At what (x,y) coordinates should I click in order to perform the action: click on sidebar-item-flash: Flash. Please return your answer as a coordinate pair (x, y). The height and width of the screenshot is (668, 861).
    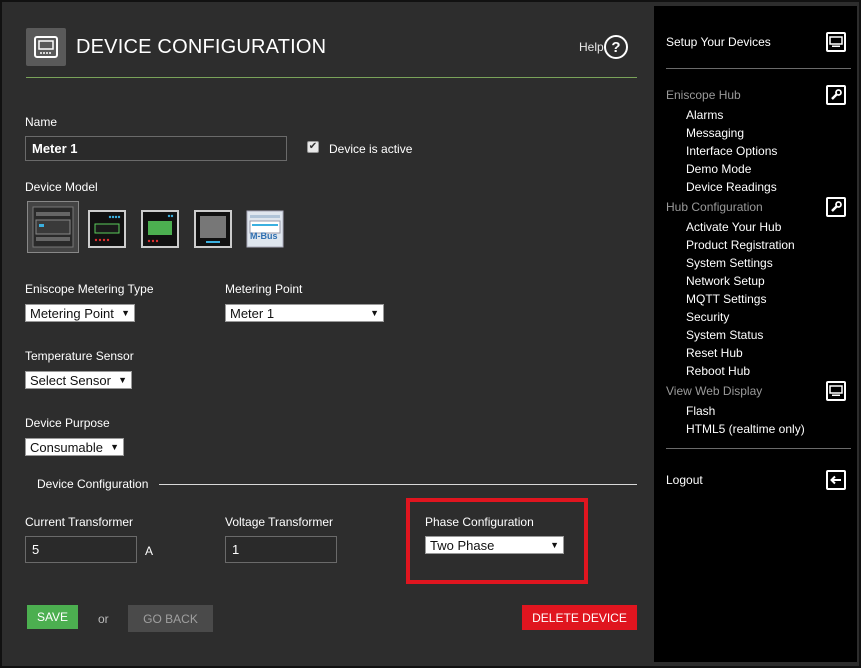
    Looking at the image, I should click on (700, 411).